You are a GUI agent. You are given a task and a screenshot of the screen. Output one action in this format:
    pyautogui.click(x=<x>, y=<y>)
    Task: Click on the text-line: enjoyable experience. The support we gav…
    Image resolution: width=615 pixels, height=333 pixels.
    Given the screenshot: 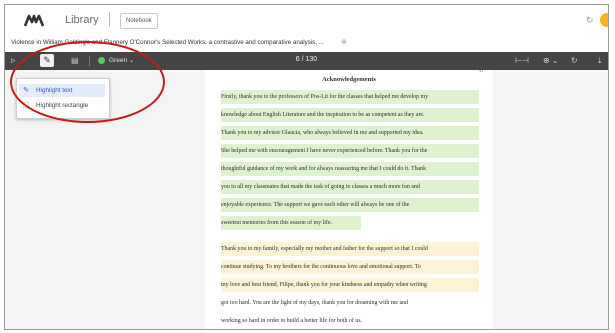 What is the action you would take?
    pyautogui.click(x=350, y=205)
    